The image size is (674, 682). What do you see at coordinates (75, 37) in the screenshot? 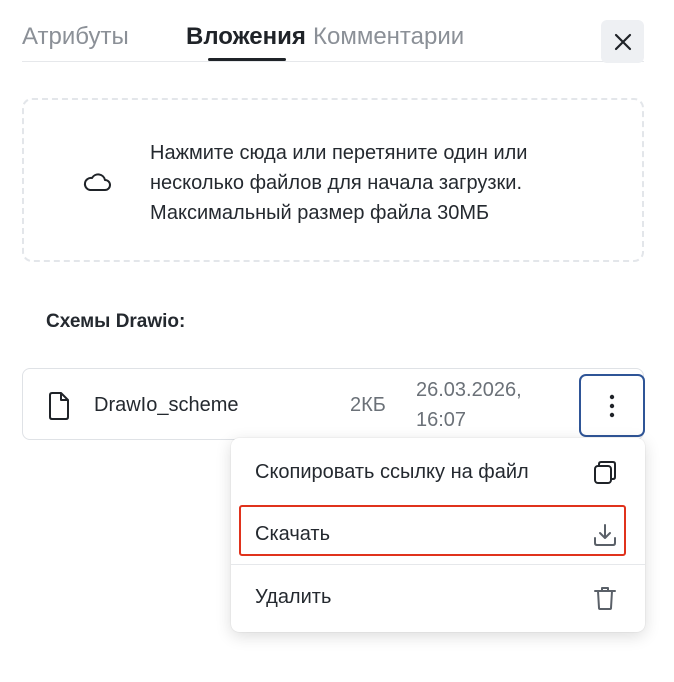
I see `tab-attributes: Атрибуты` at bounding box center [75, 37].